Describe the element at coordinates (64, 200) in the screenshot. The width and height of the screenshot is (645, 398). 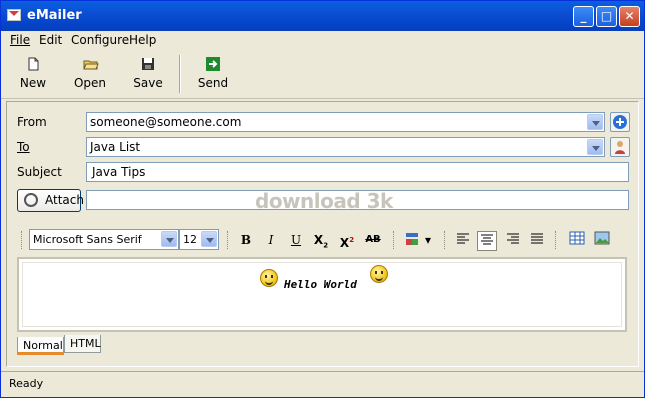
I see `attach-label: Attach` at that location.